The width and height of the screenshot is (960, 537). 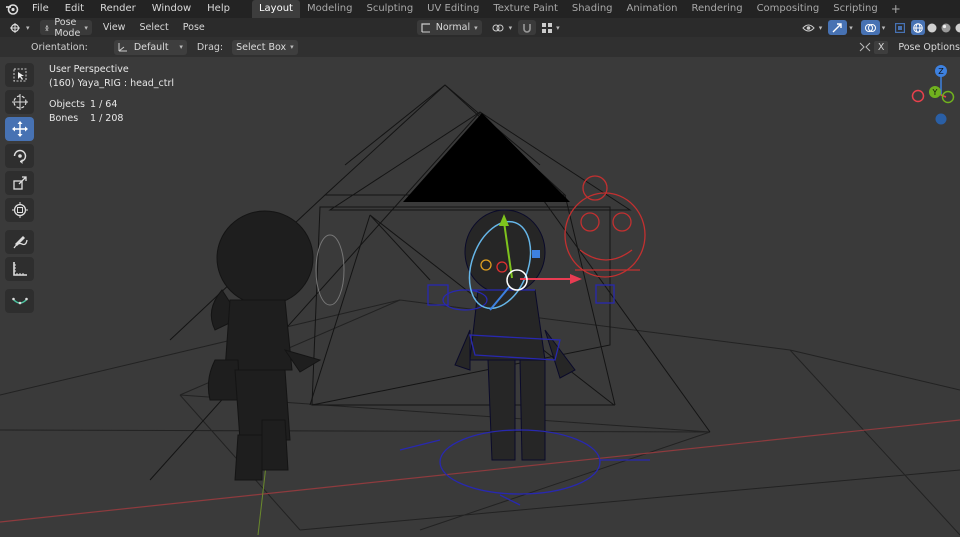 I want to click on tab-shading: Shading, so click(x=592, y=9).